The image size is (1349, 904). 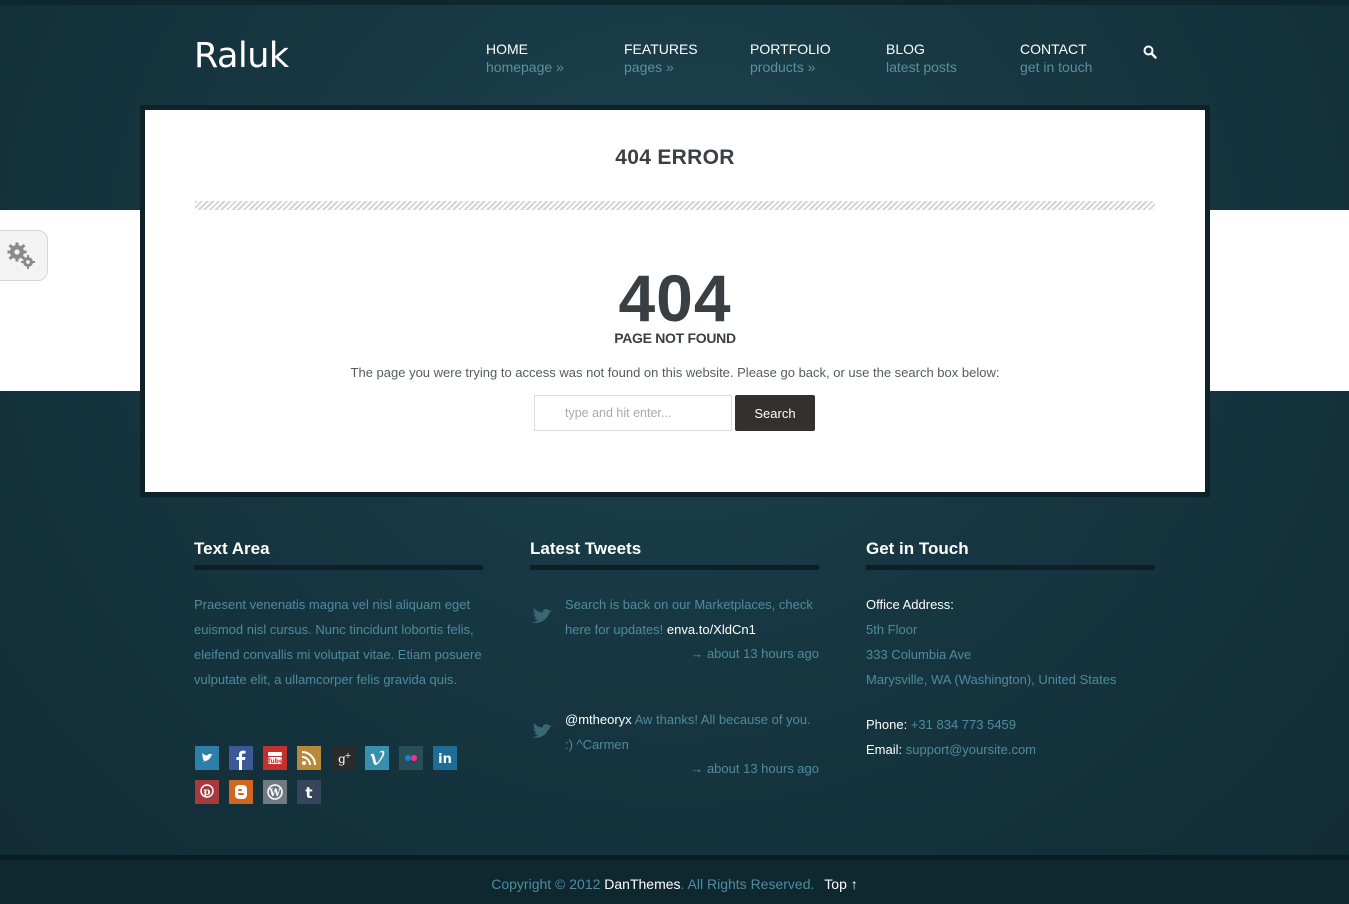 I want to click on error-code: 404, so click(x=675, y=298).